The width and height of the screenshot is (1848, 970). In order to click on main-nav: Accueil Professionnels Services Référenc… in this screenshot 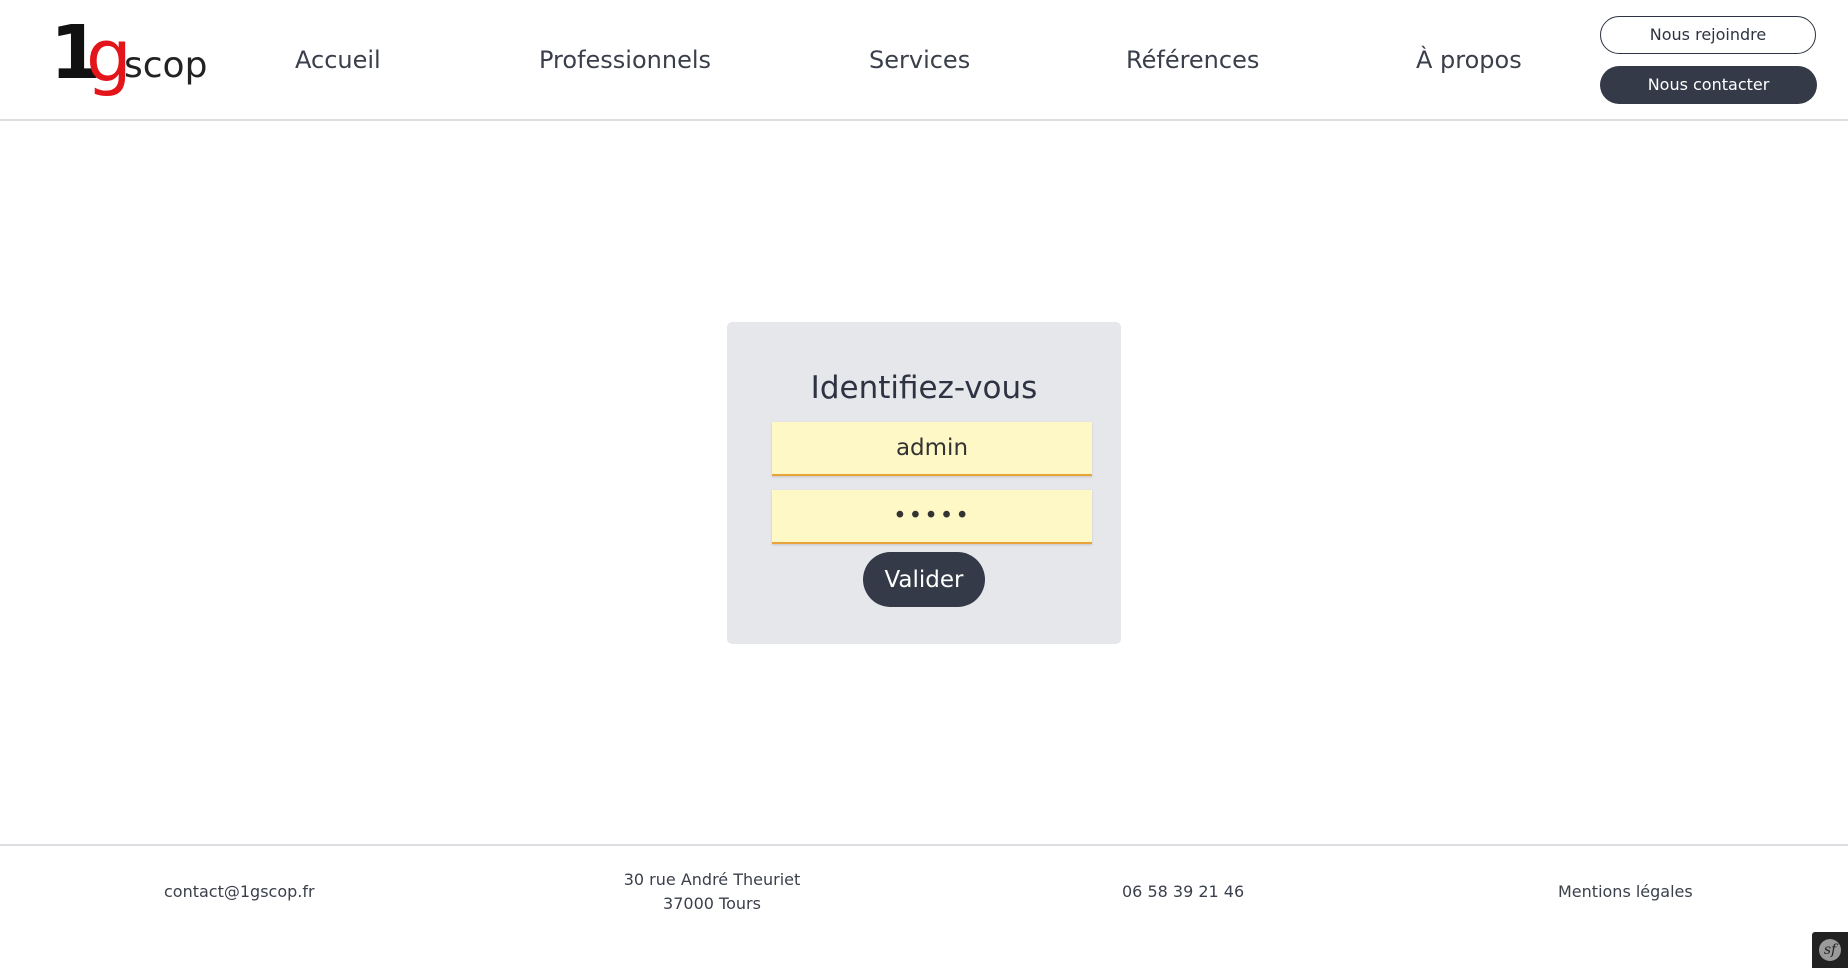, I will do `click(924, 59)`.